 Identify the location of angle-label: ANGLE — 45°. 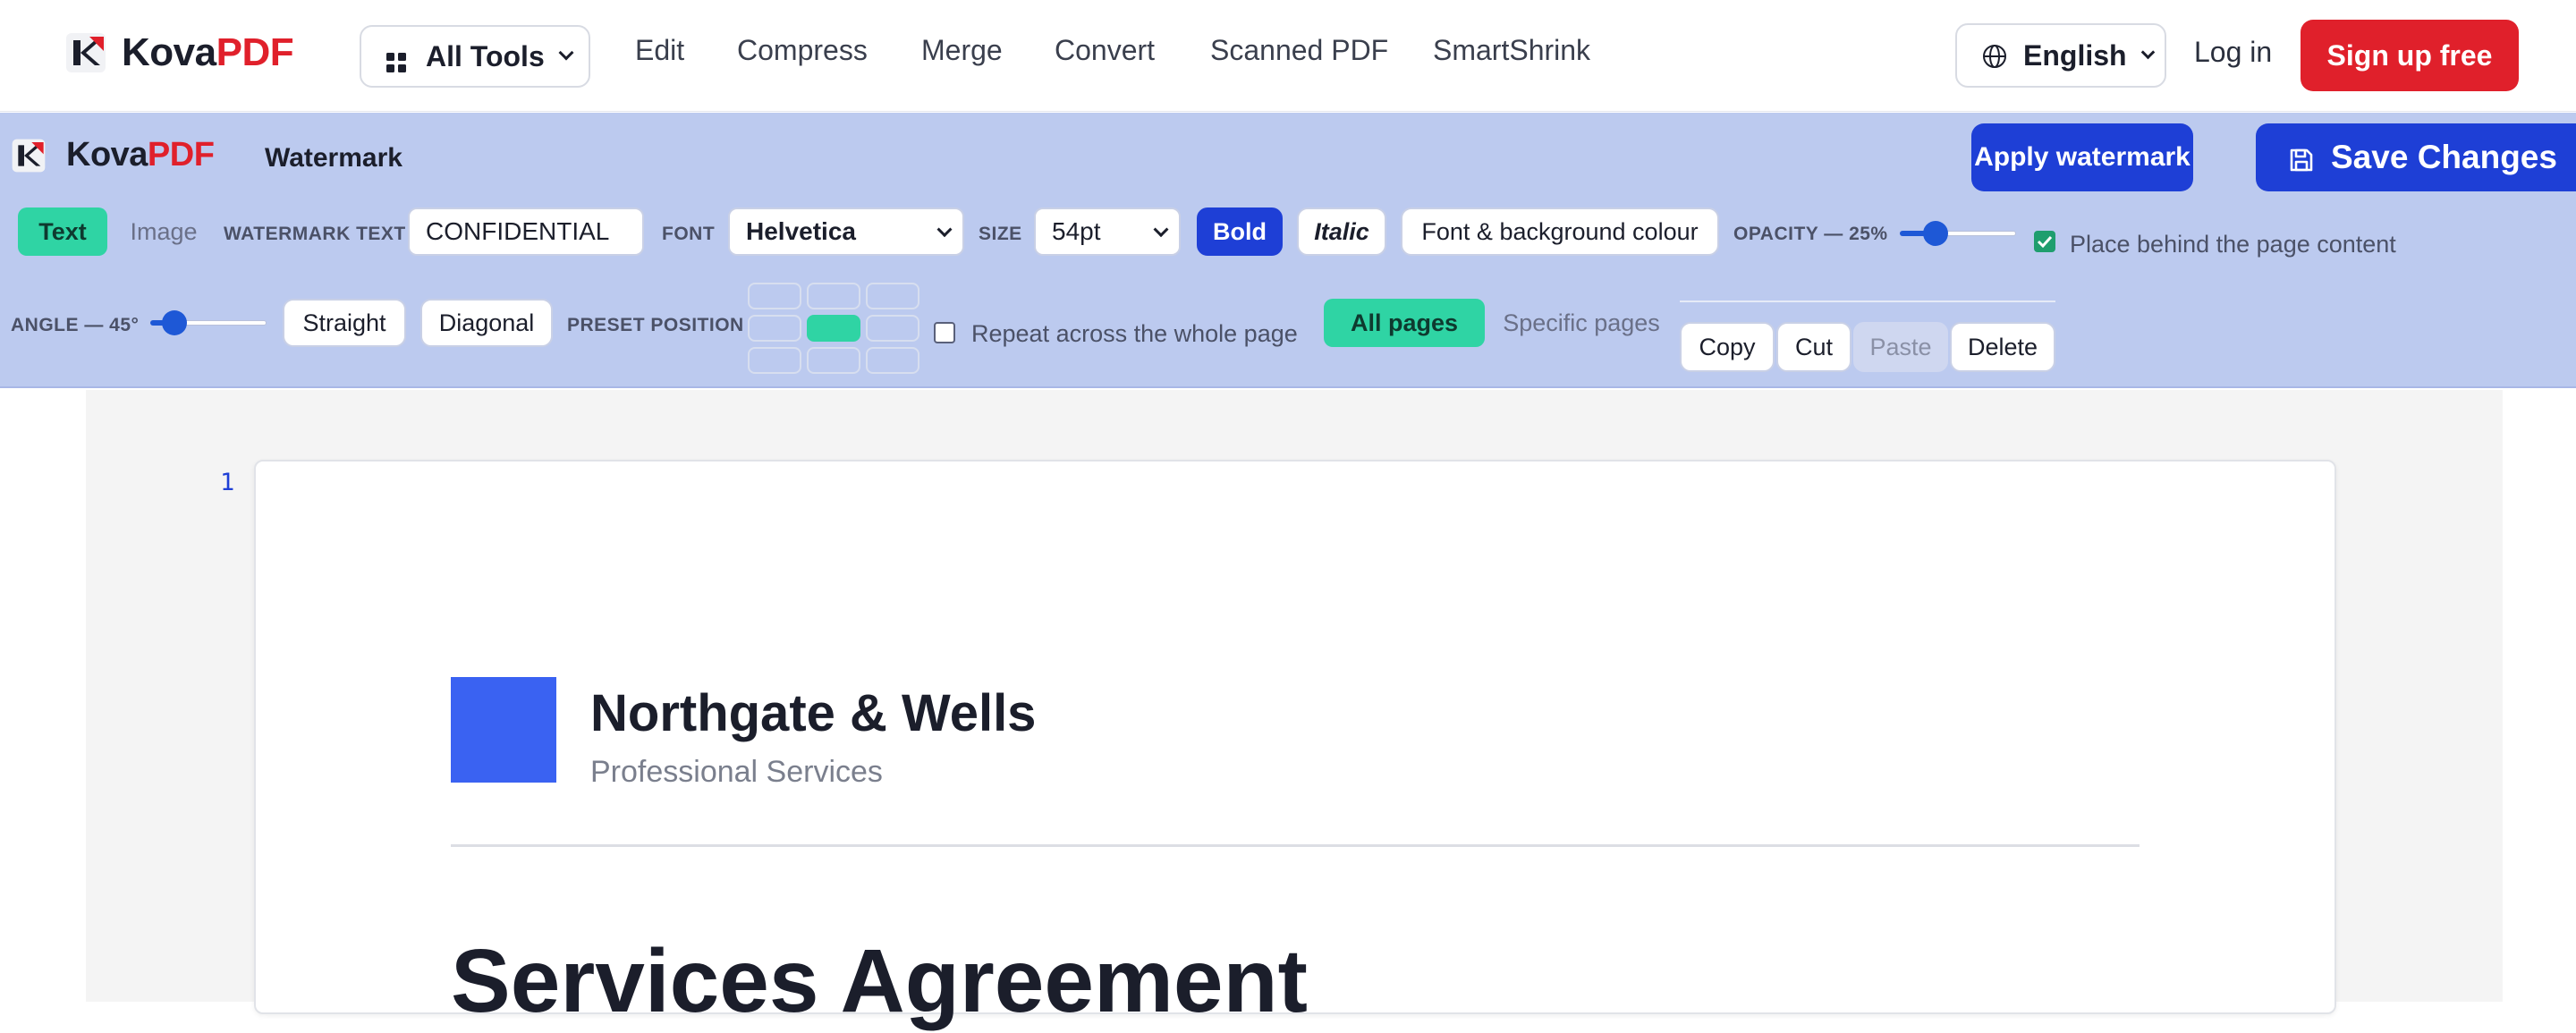
(75, 325).